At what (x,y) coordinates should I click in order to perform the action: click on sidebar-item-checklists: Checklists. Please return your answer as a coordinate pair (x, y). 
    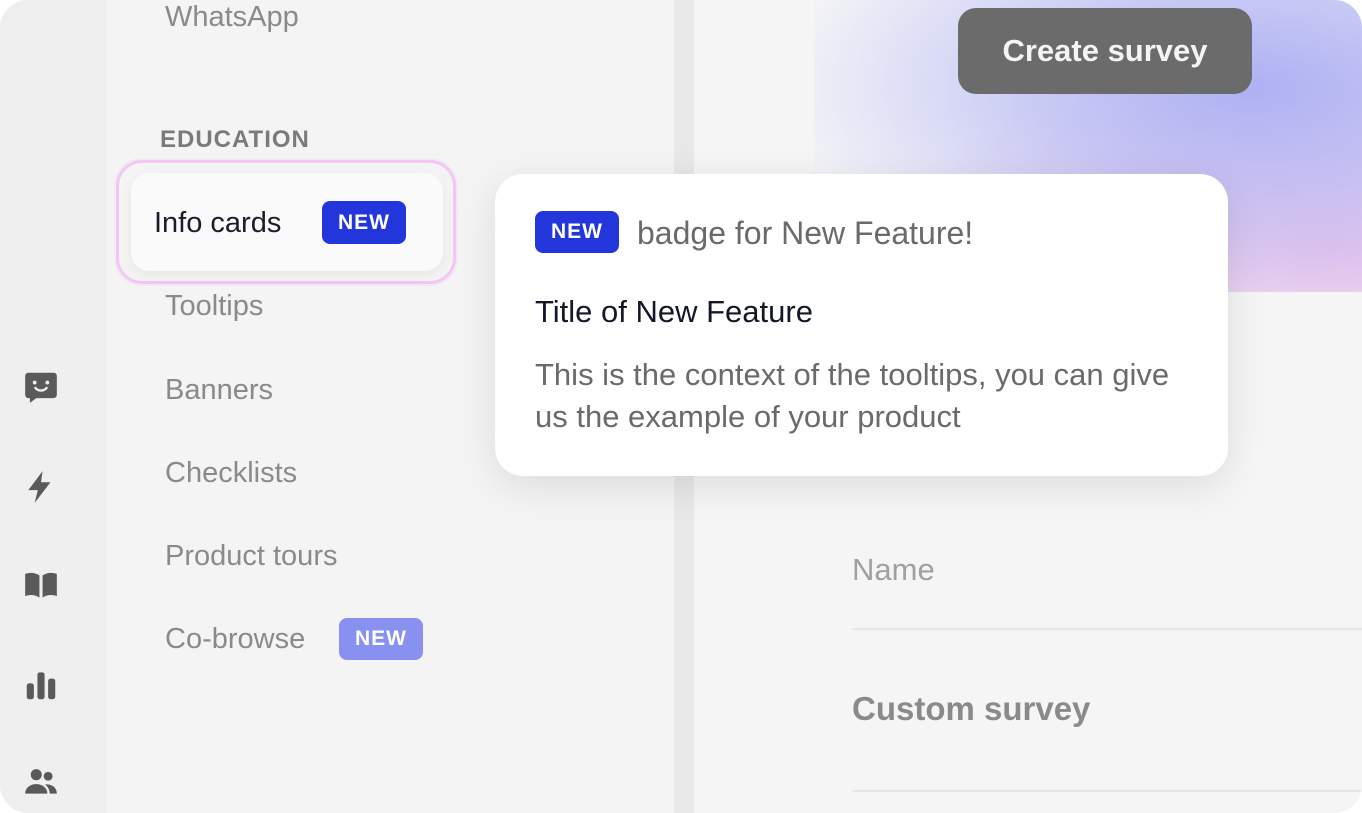
    Looking at the image, I should click on (231, 473).